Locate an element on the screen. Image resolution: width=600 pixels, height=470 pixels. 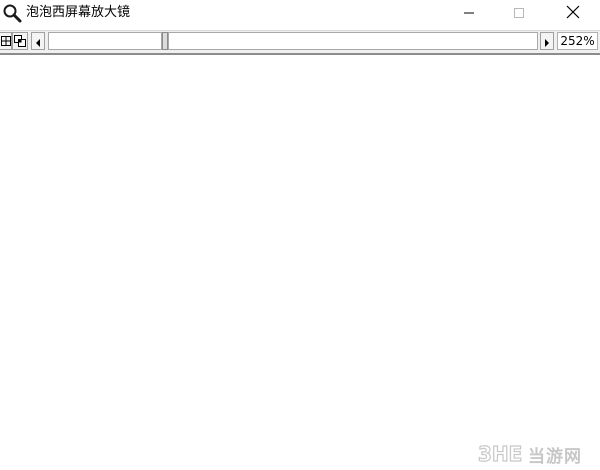
zoom-slider-track-right is located at coordinates (353, 41).